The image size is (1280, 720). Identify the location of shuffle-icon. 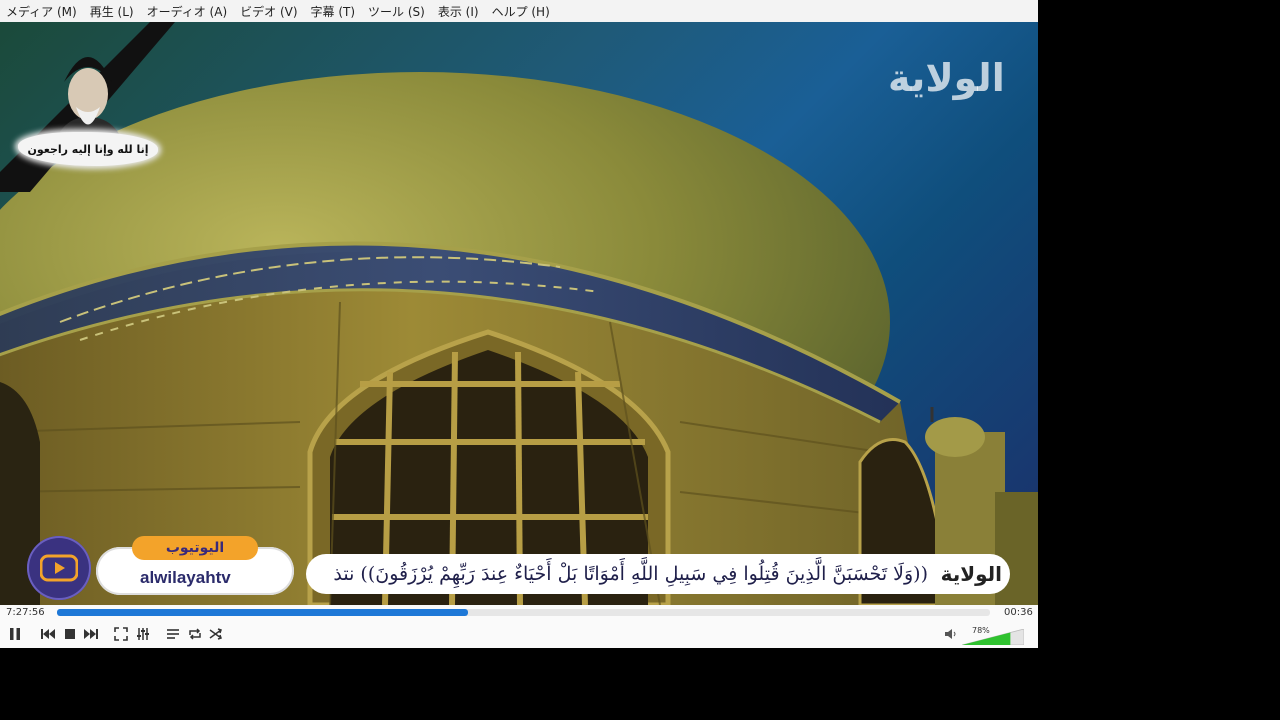
(215, 634).